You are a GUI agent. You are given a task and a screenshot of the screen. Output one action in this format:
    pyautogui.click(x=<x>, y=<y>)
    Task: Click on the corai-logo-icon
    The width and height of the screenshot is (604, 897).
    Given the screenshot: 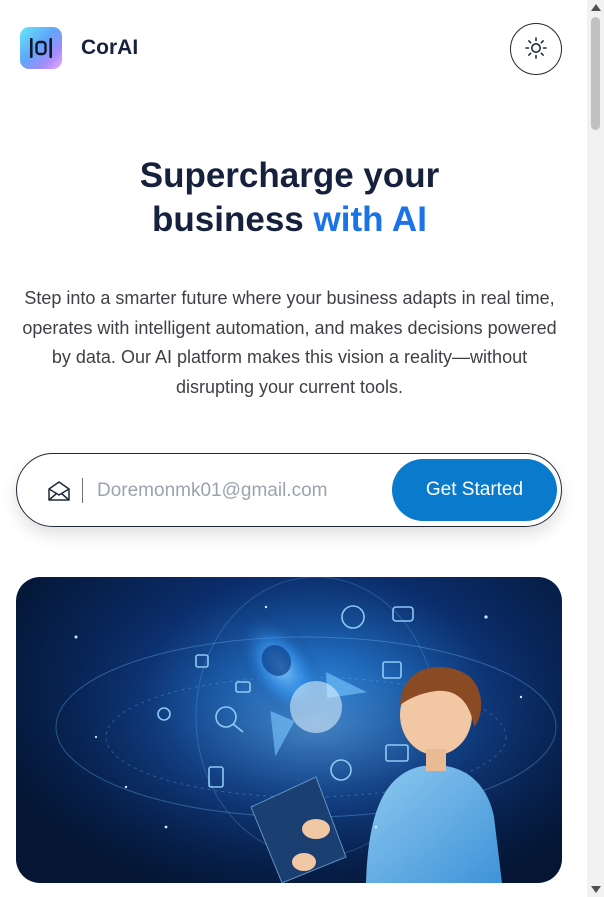 What is the action you would take?
    pyautogui.click(x=41, y=48)
    